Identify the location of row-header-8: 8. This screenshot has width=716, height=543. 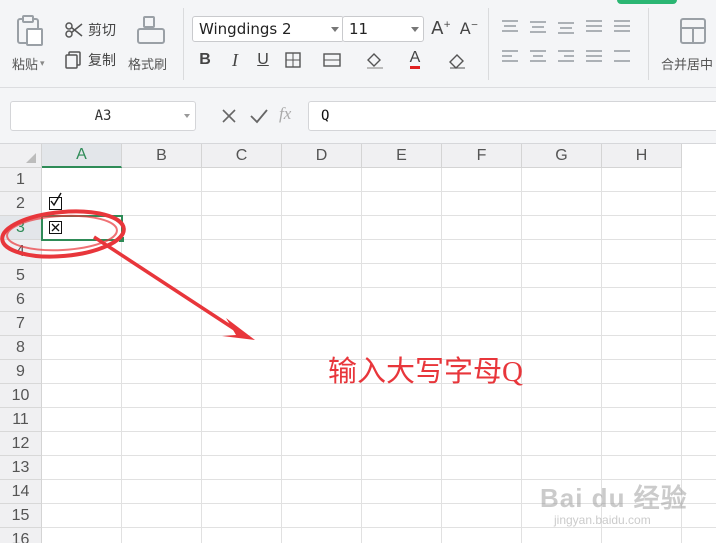
(21, 348).